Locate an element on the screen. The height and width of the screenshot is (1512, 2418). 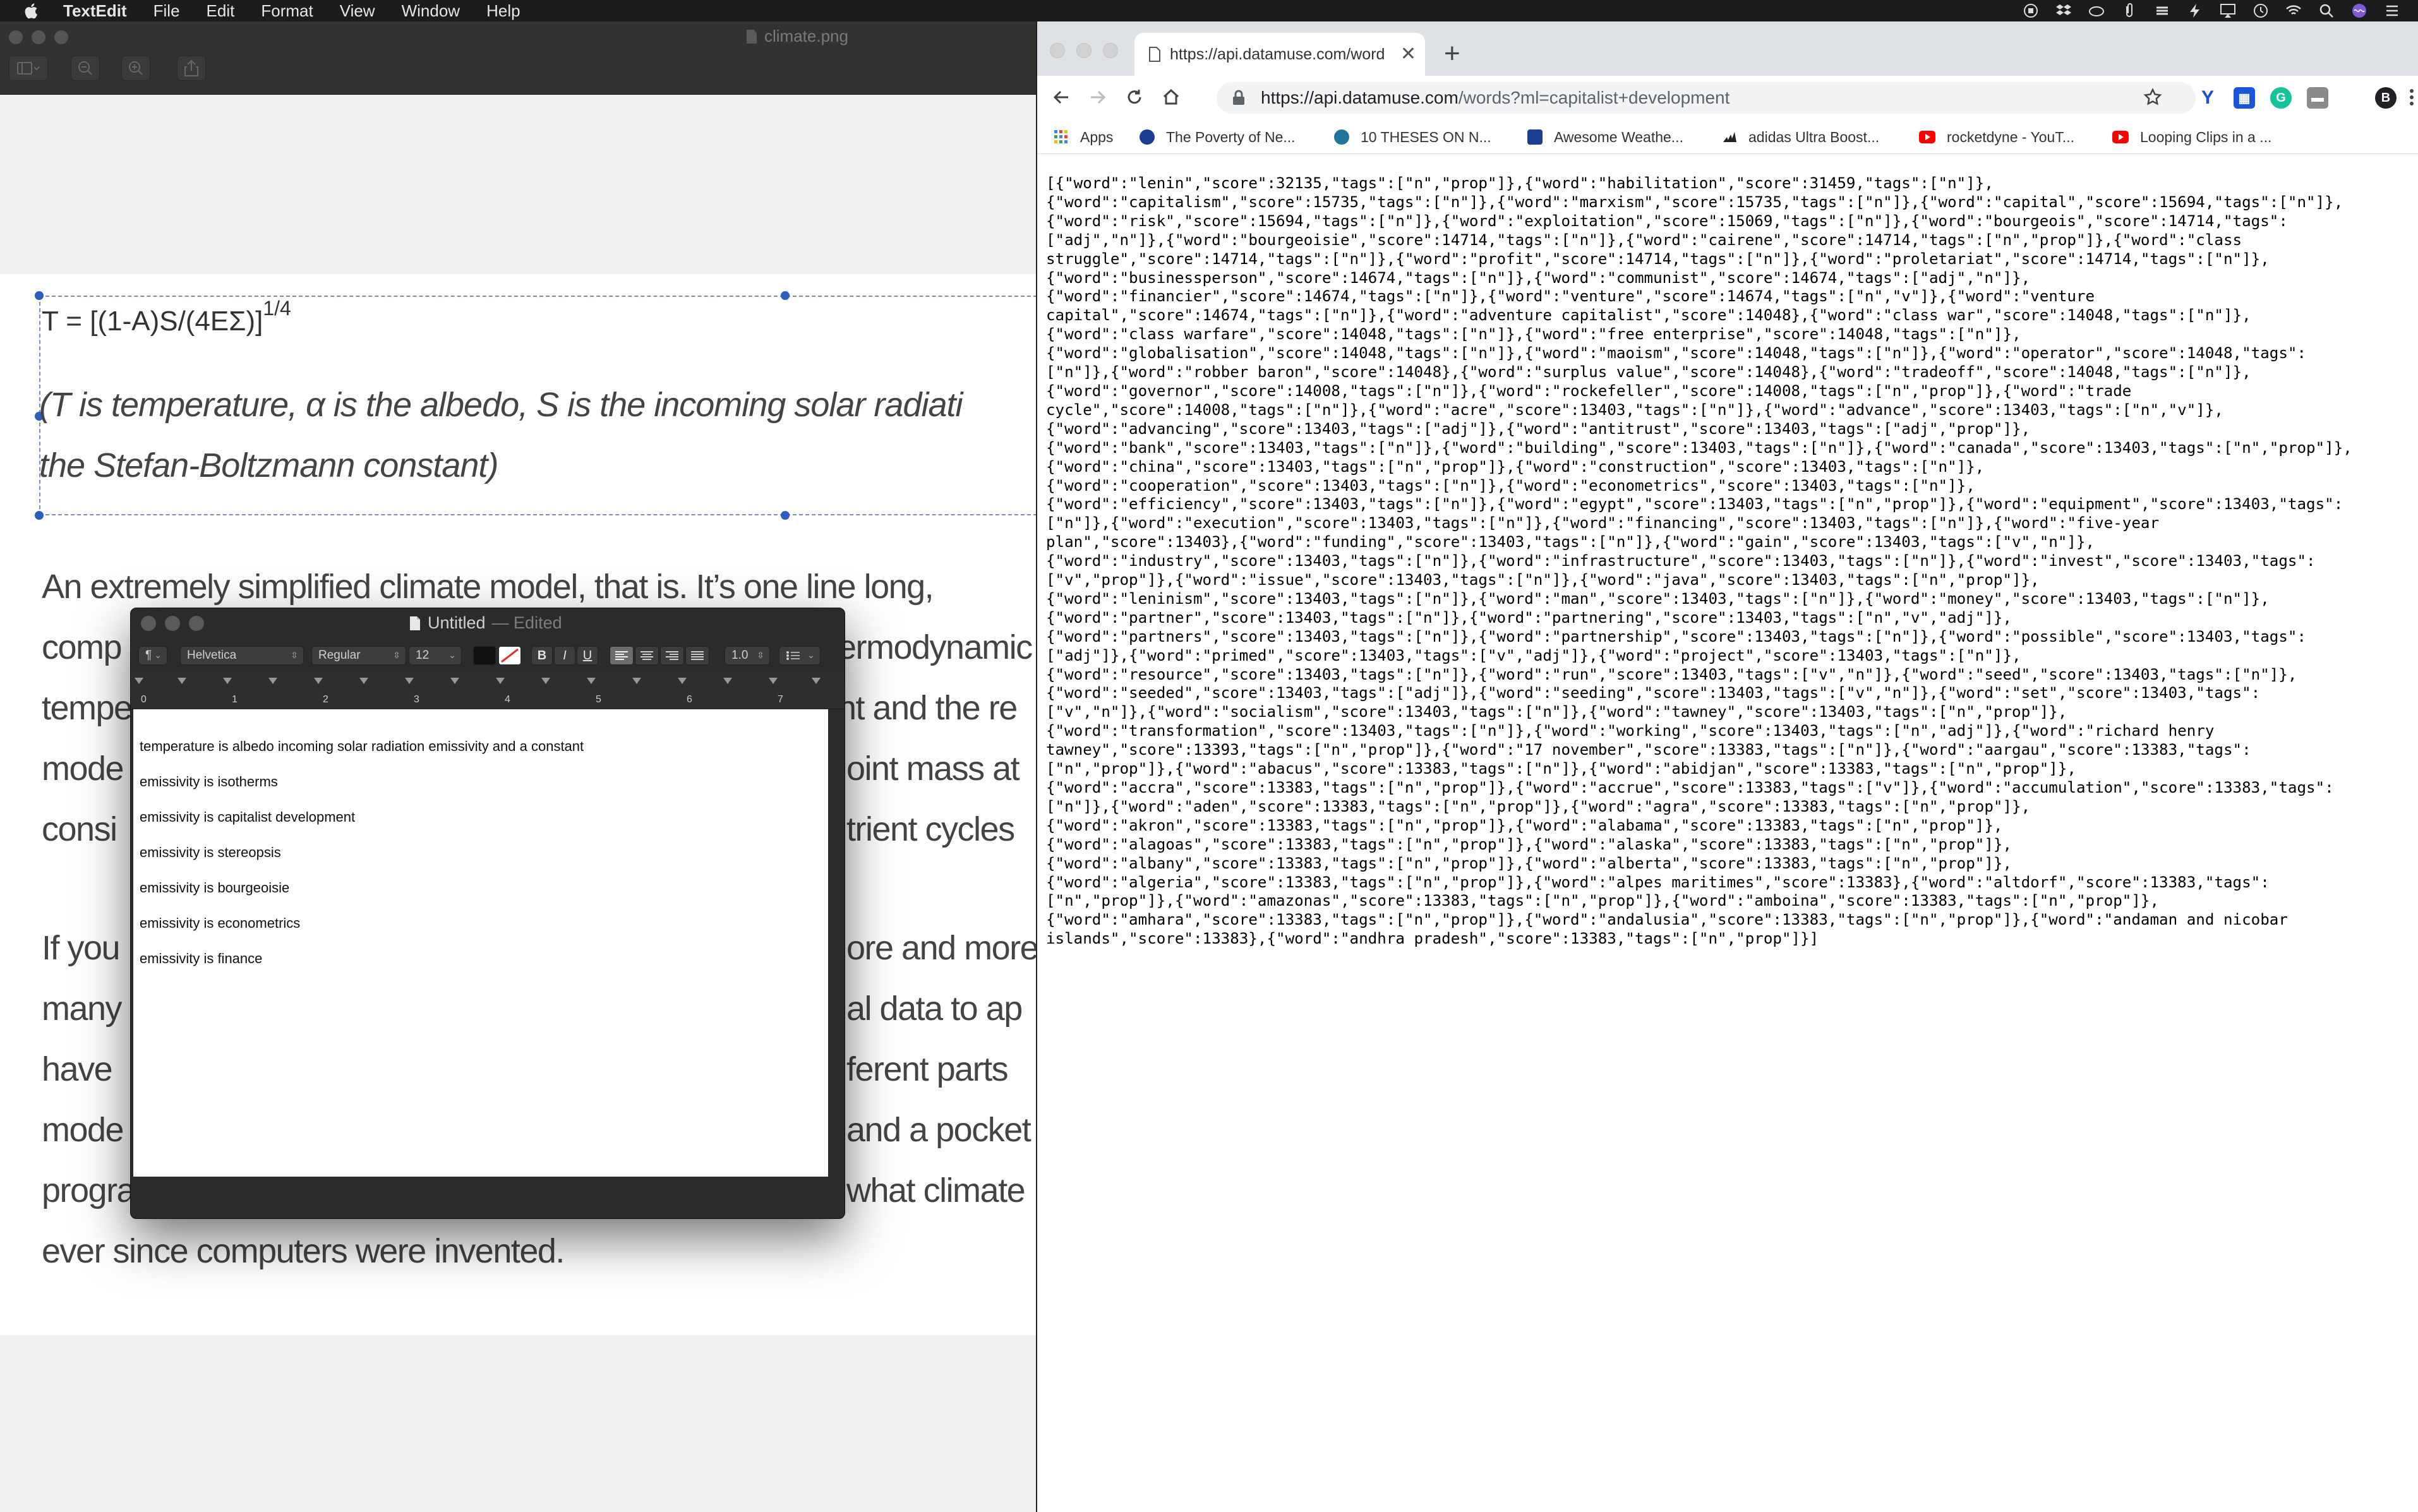
menu-file: File is located at coordinates (166, 11).